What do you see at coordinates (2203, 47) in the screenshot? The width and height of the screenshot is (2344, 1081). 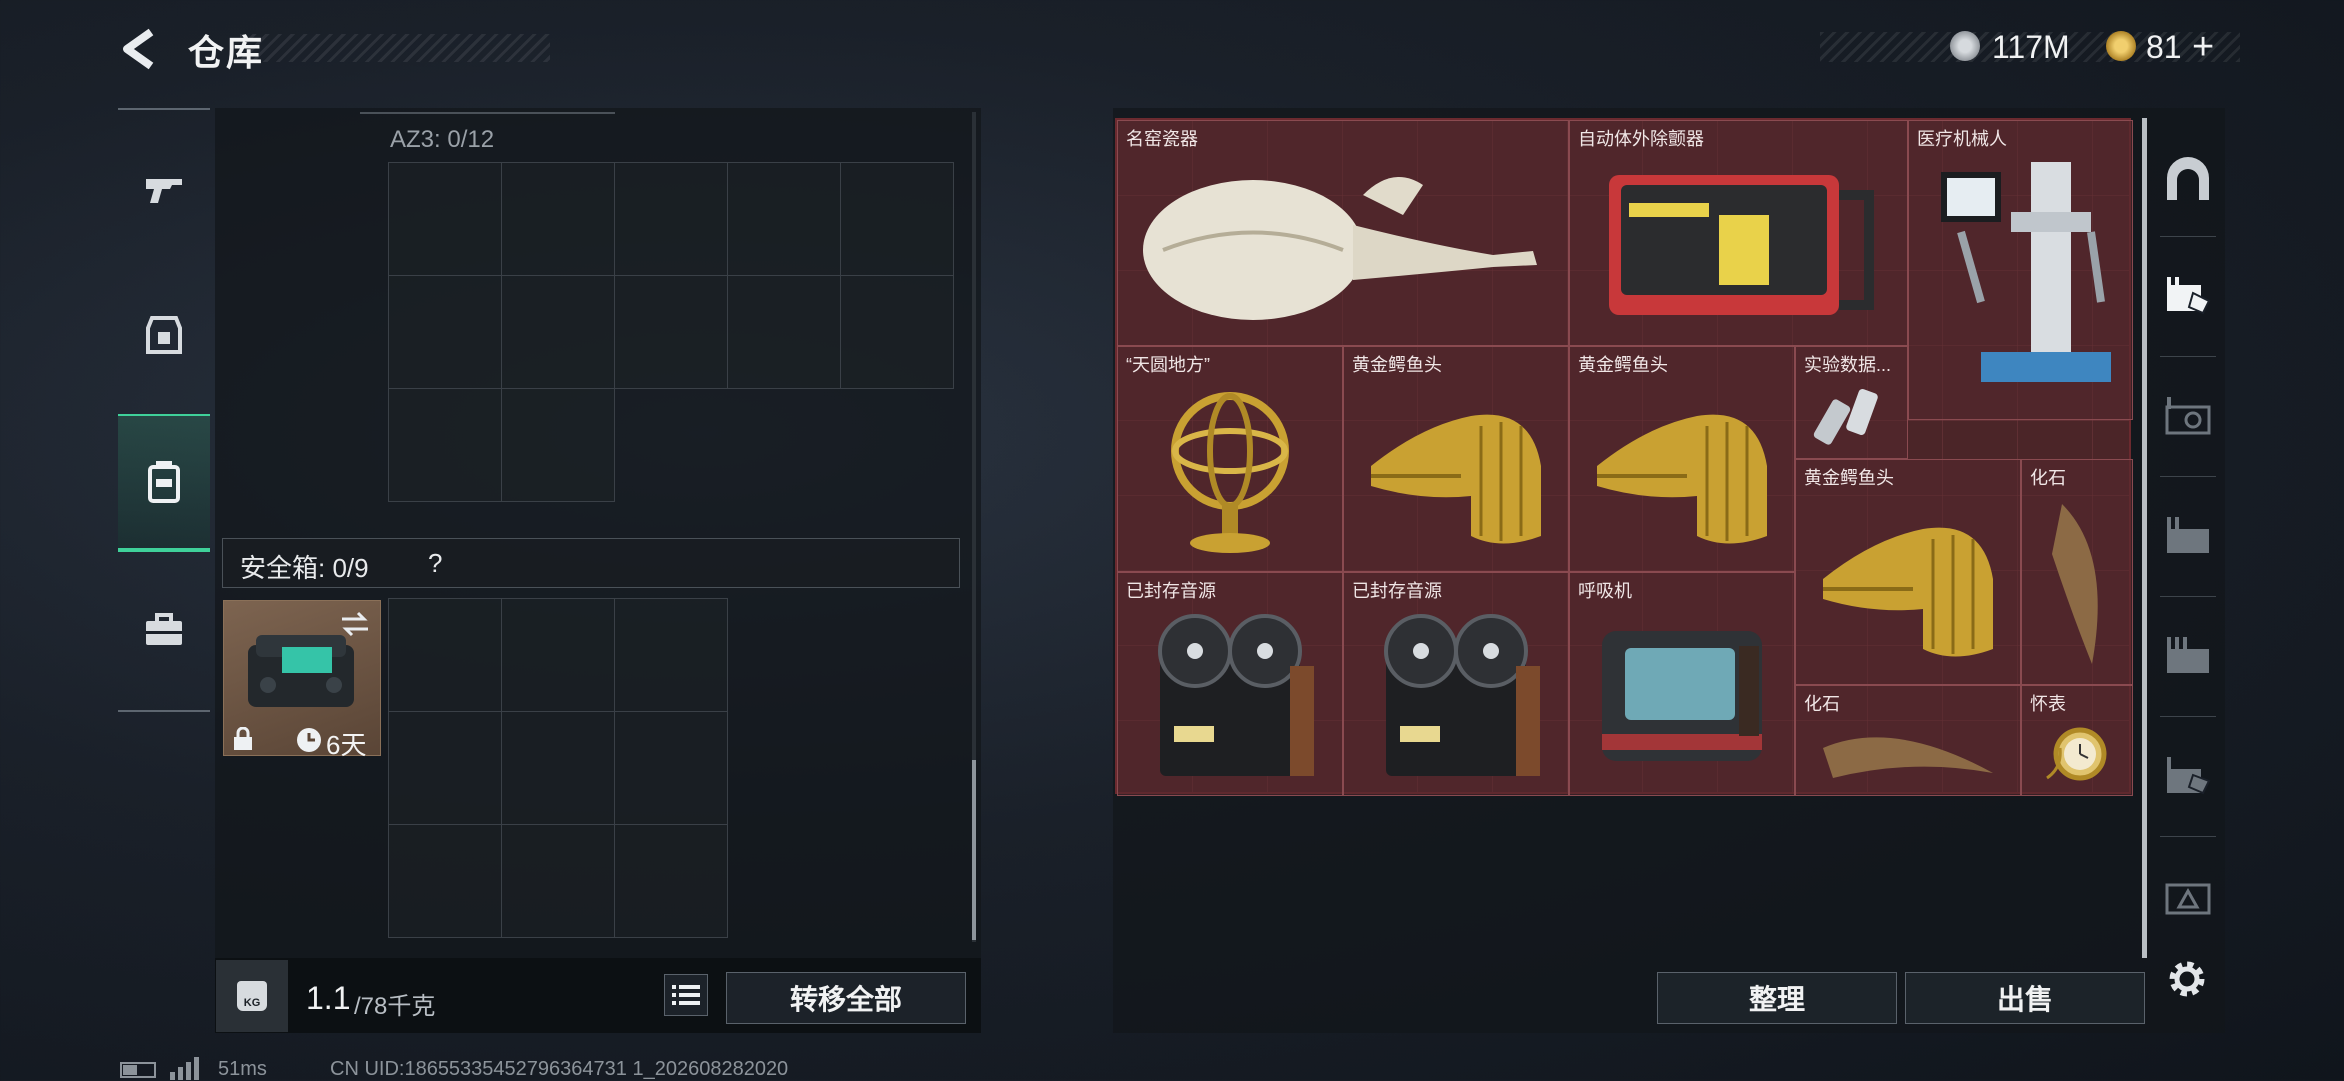 I see `add-currency-button: +` at bounding box center [2203, 47].